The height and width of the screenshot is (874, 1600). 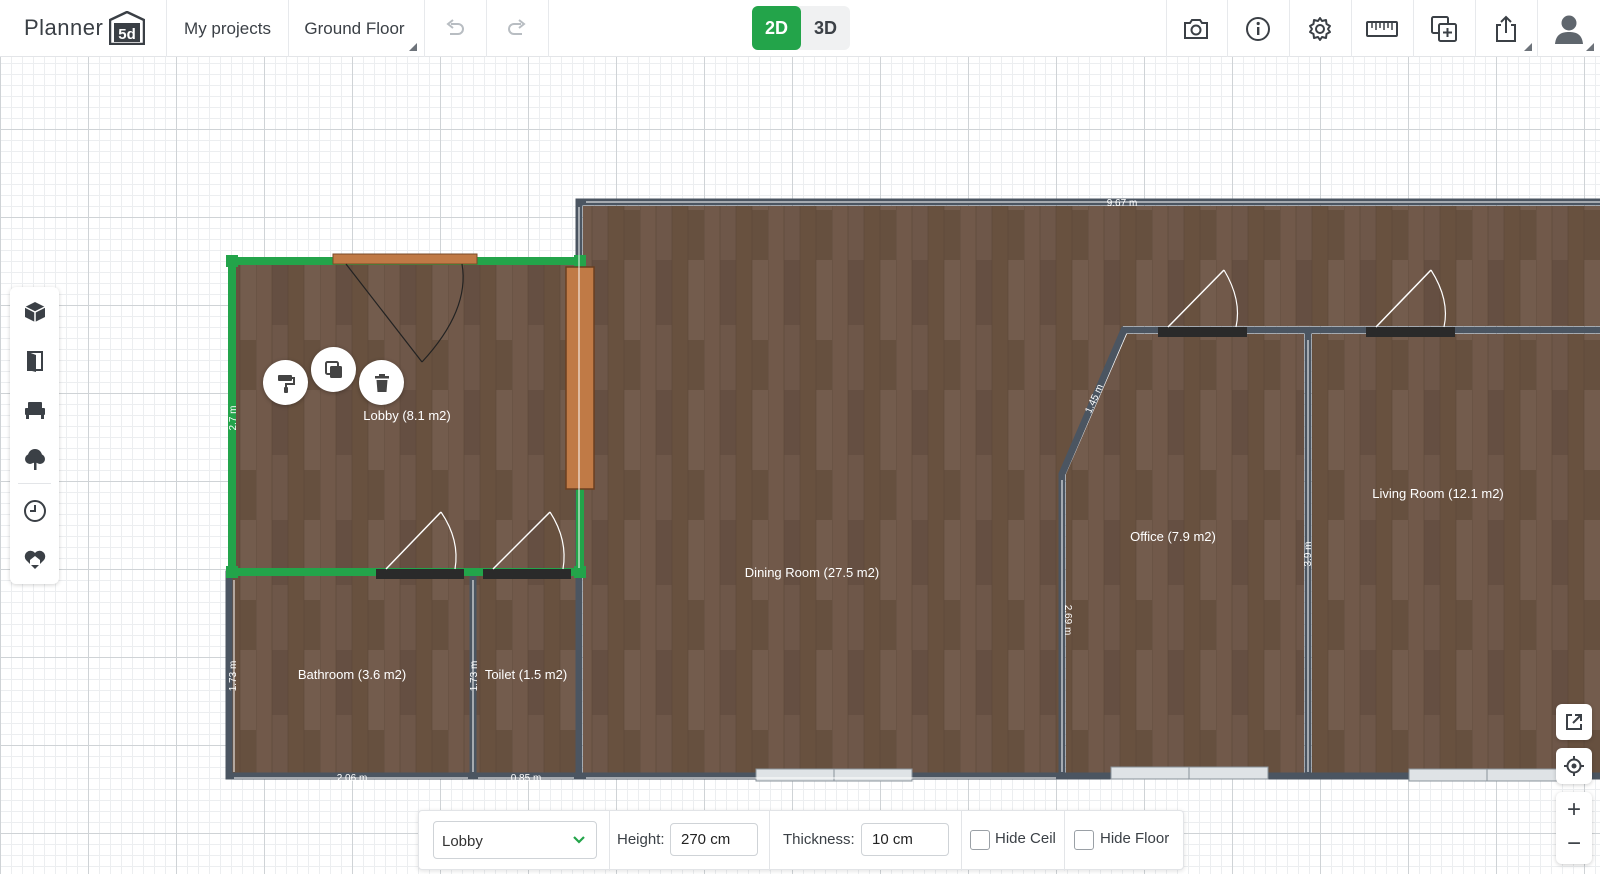 I want to click on snapshot-button, so click(x=1196, y=28).